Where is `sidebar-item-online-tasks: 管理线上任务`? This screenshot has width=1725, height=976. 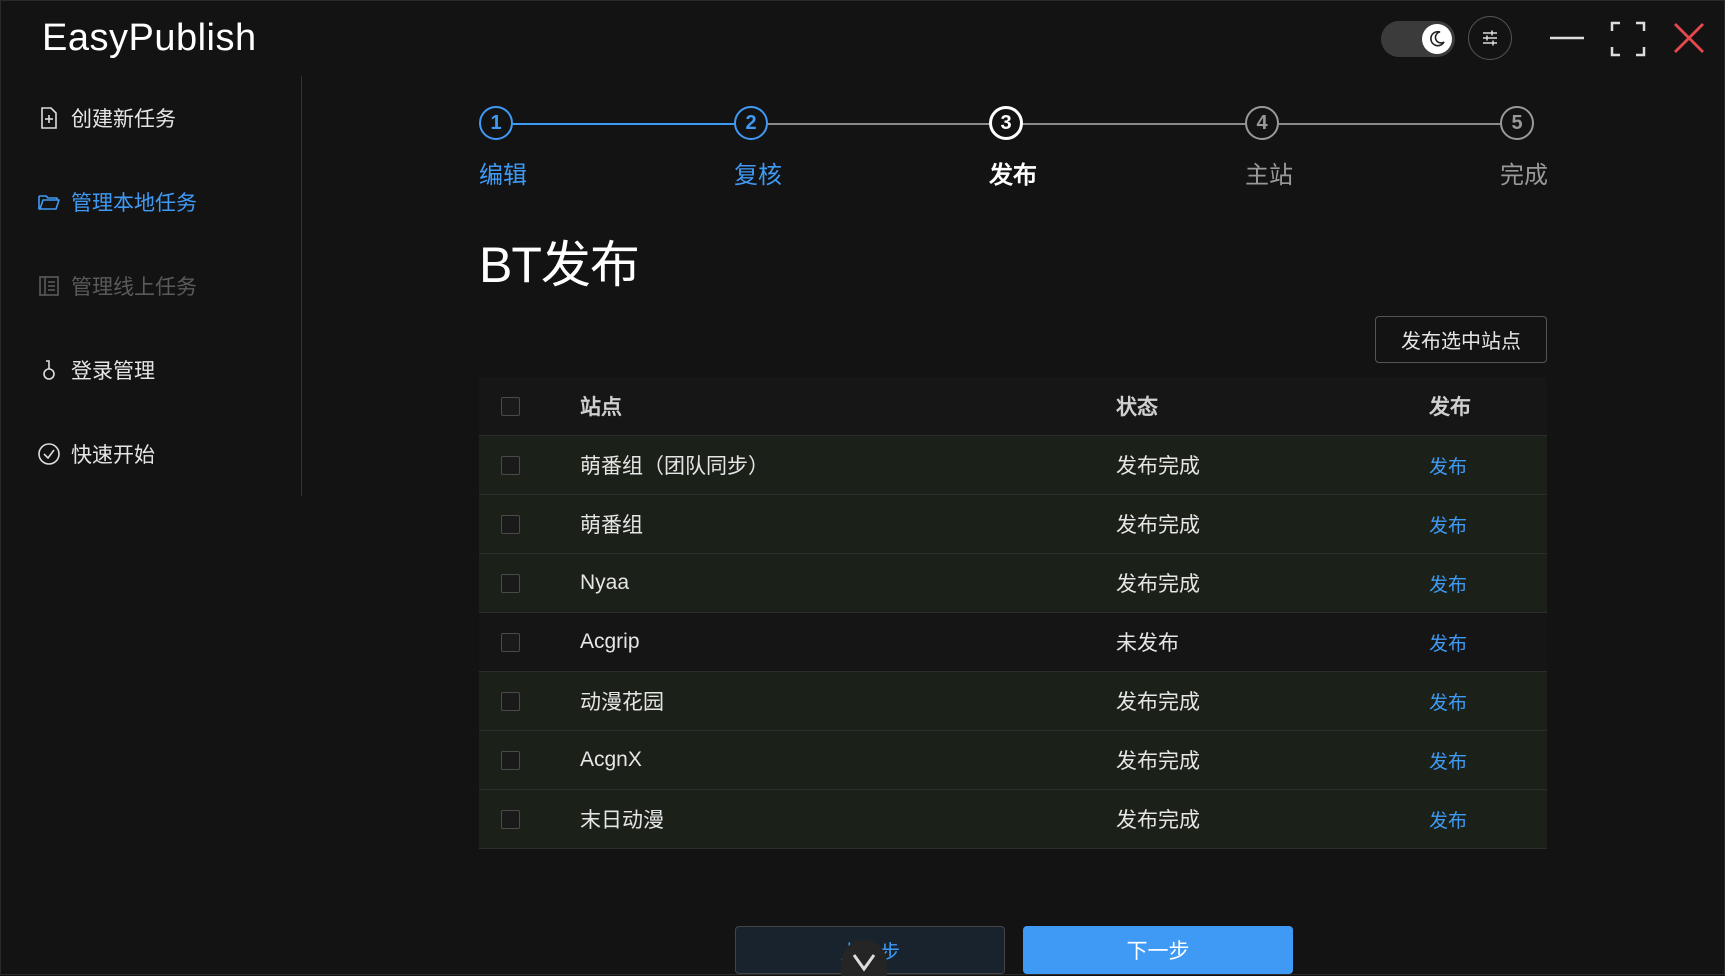 sidebar-item-online-tasks: 管理线上任务 is located at coordinates (117, 286).